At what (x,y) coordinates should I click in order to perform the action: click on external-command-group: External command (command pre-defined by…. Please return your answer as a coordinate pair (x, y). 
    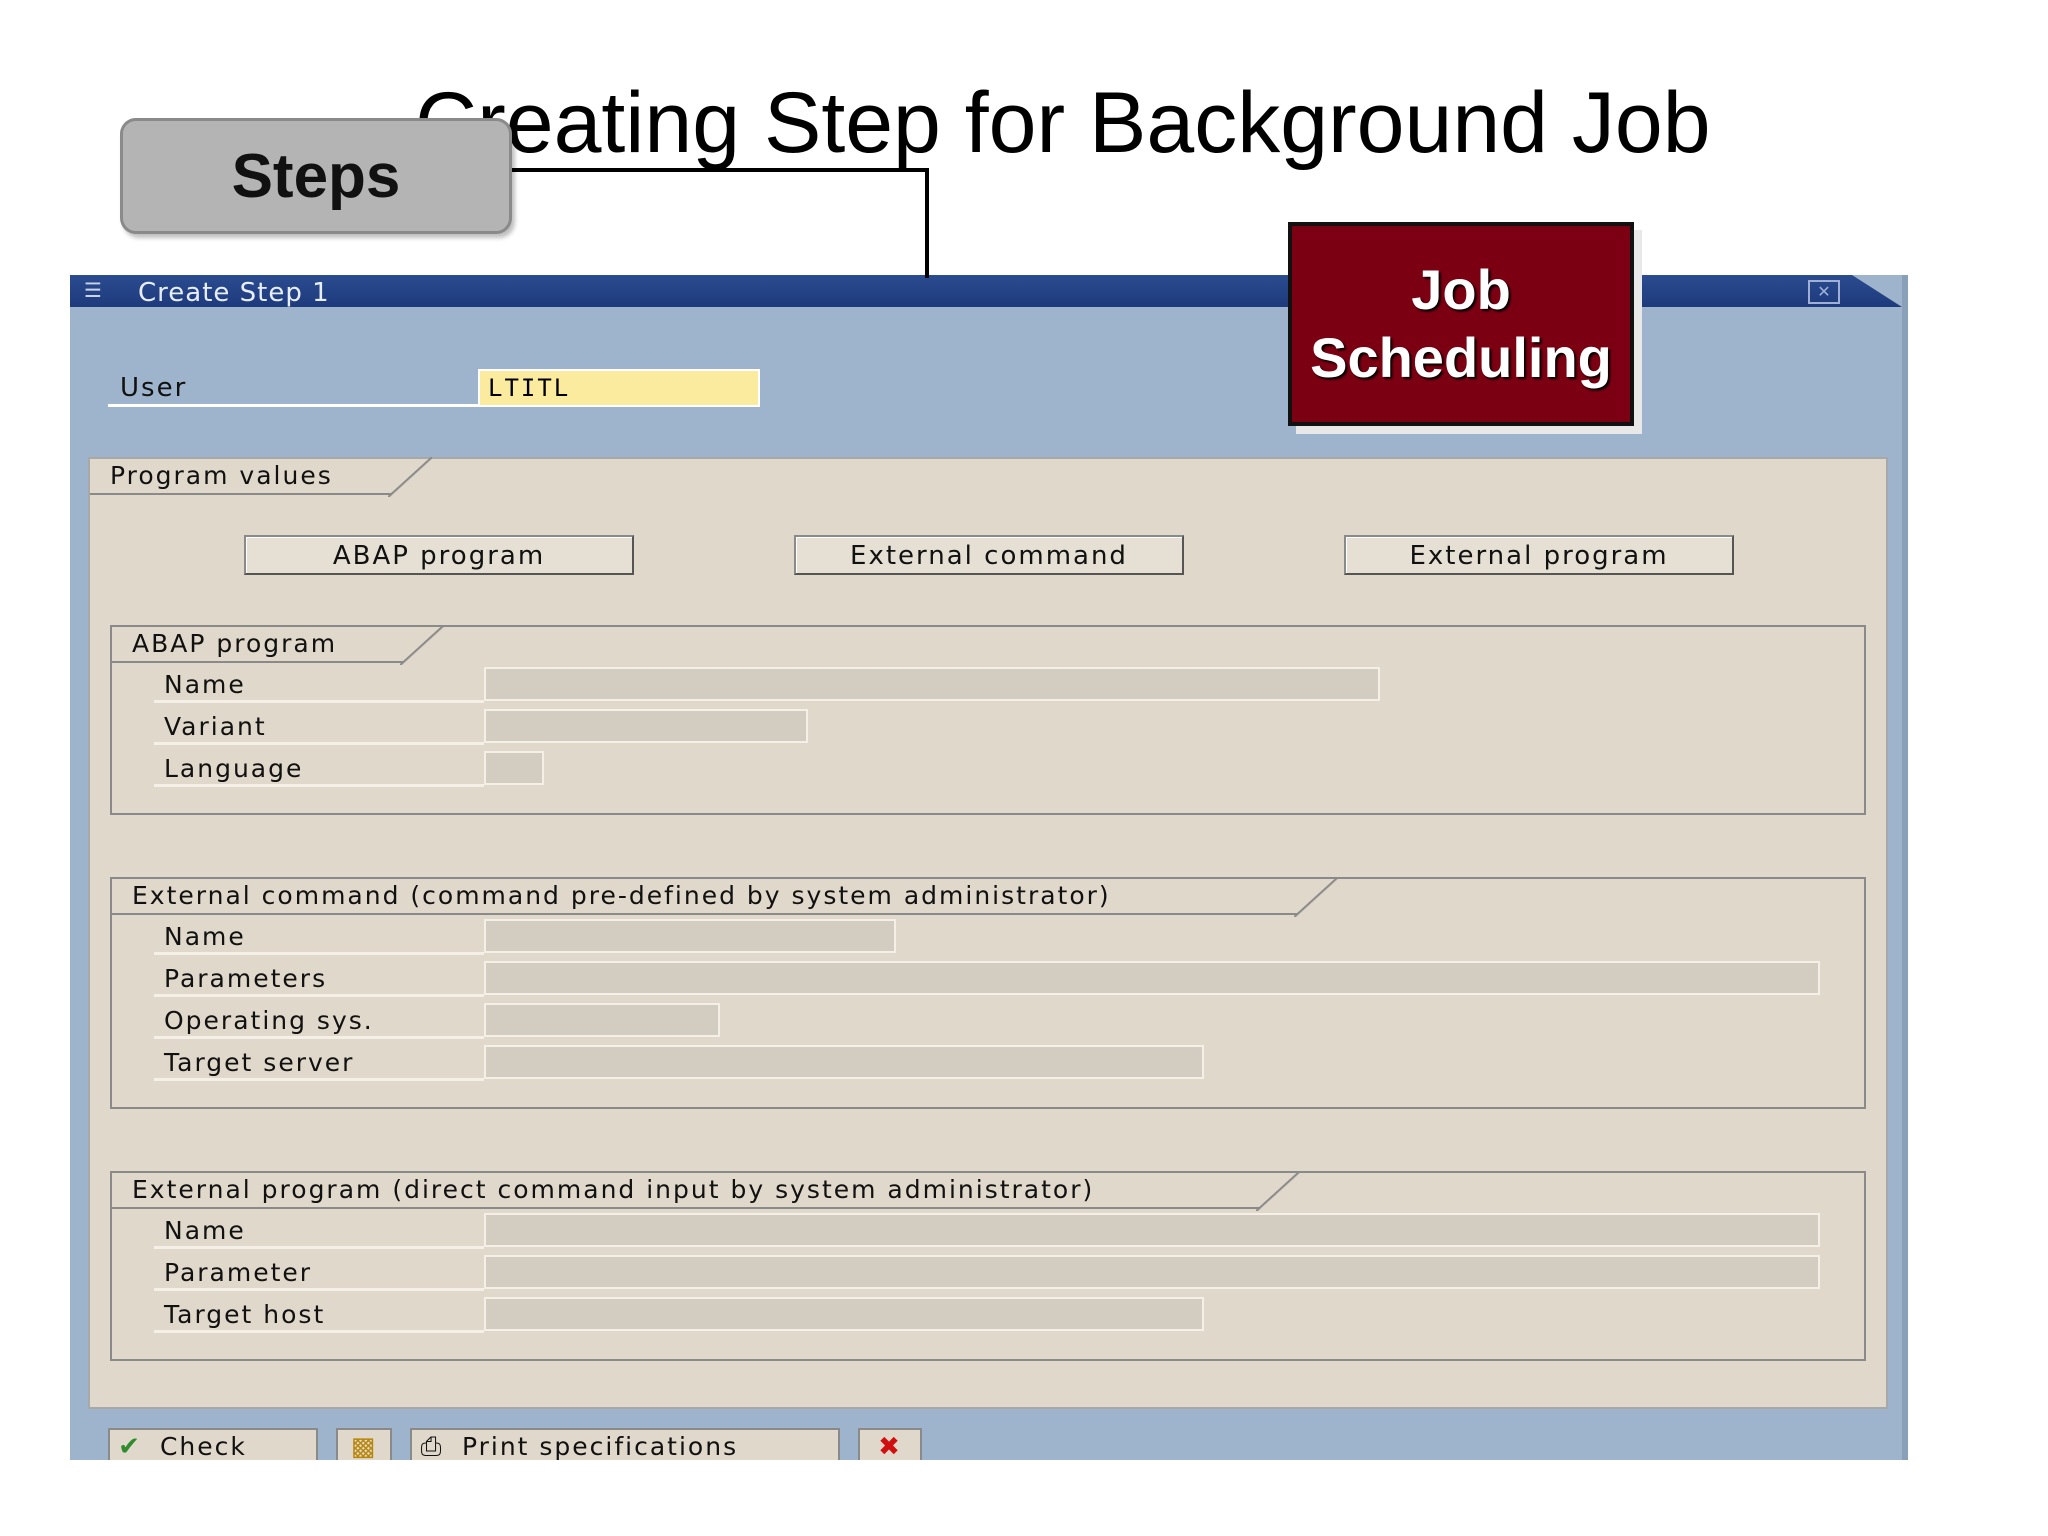
    Looking at the image, I should click on (988, 993).